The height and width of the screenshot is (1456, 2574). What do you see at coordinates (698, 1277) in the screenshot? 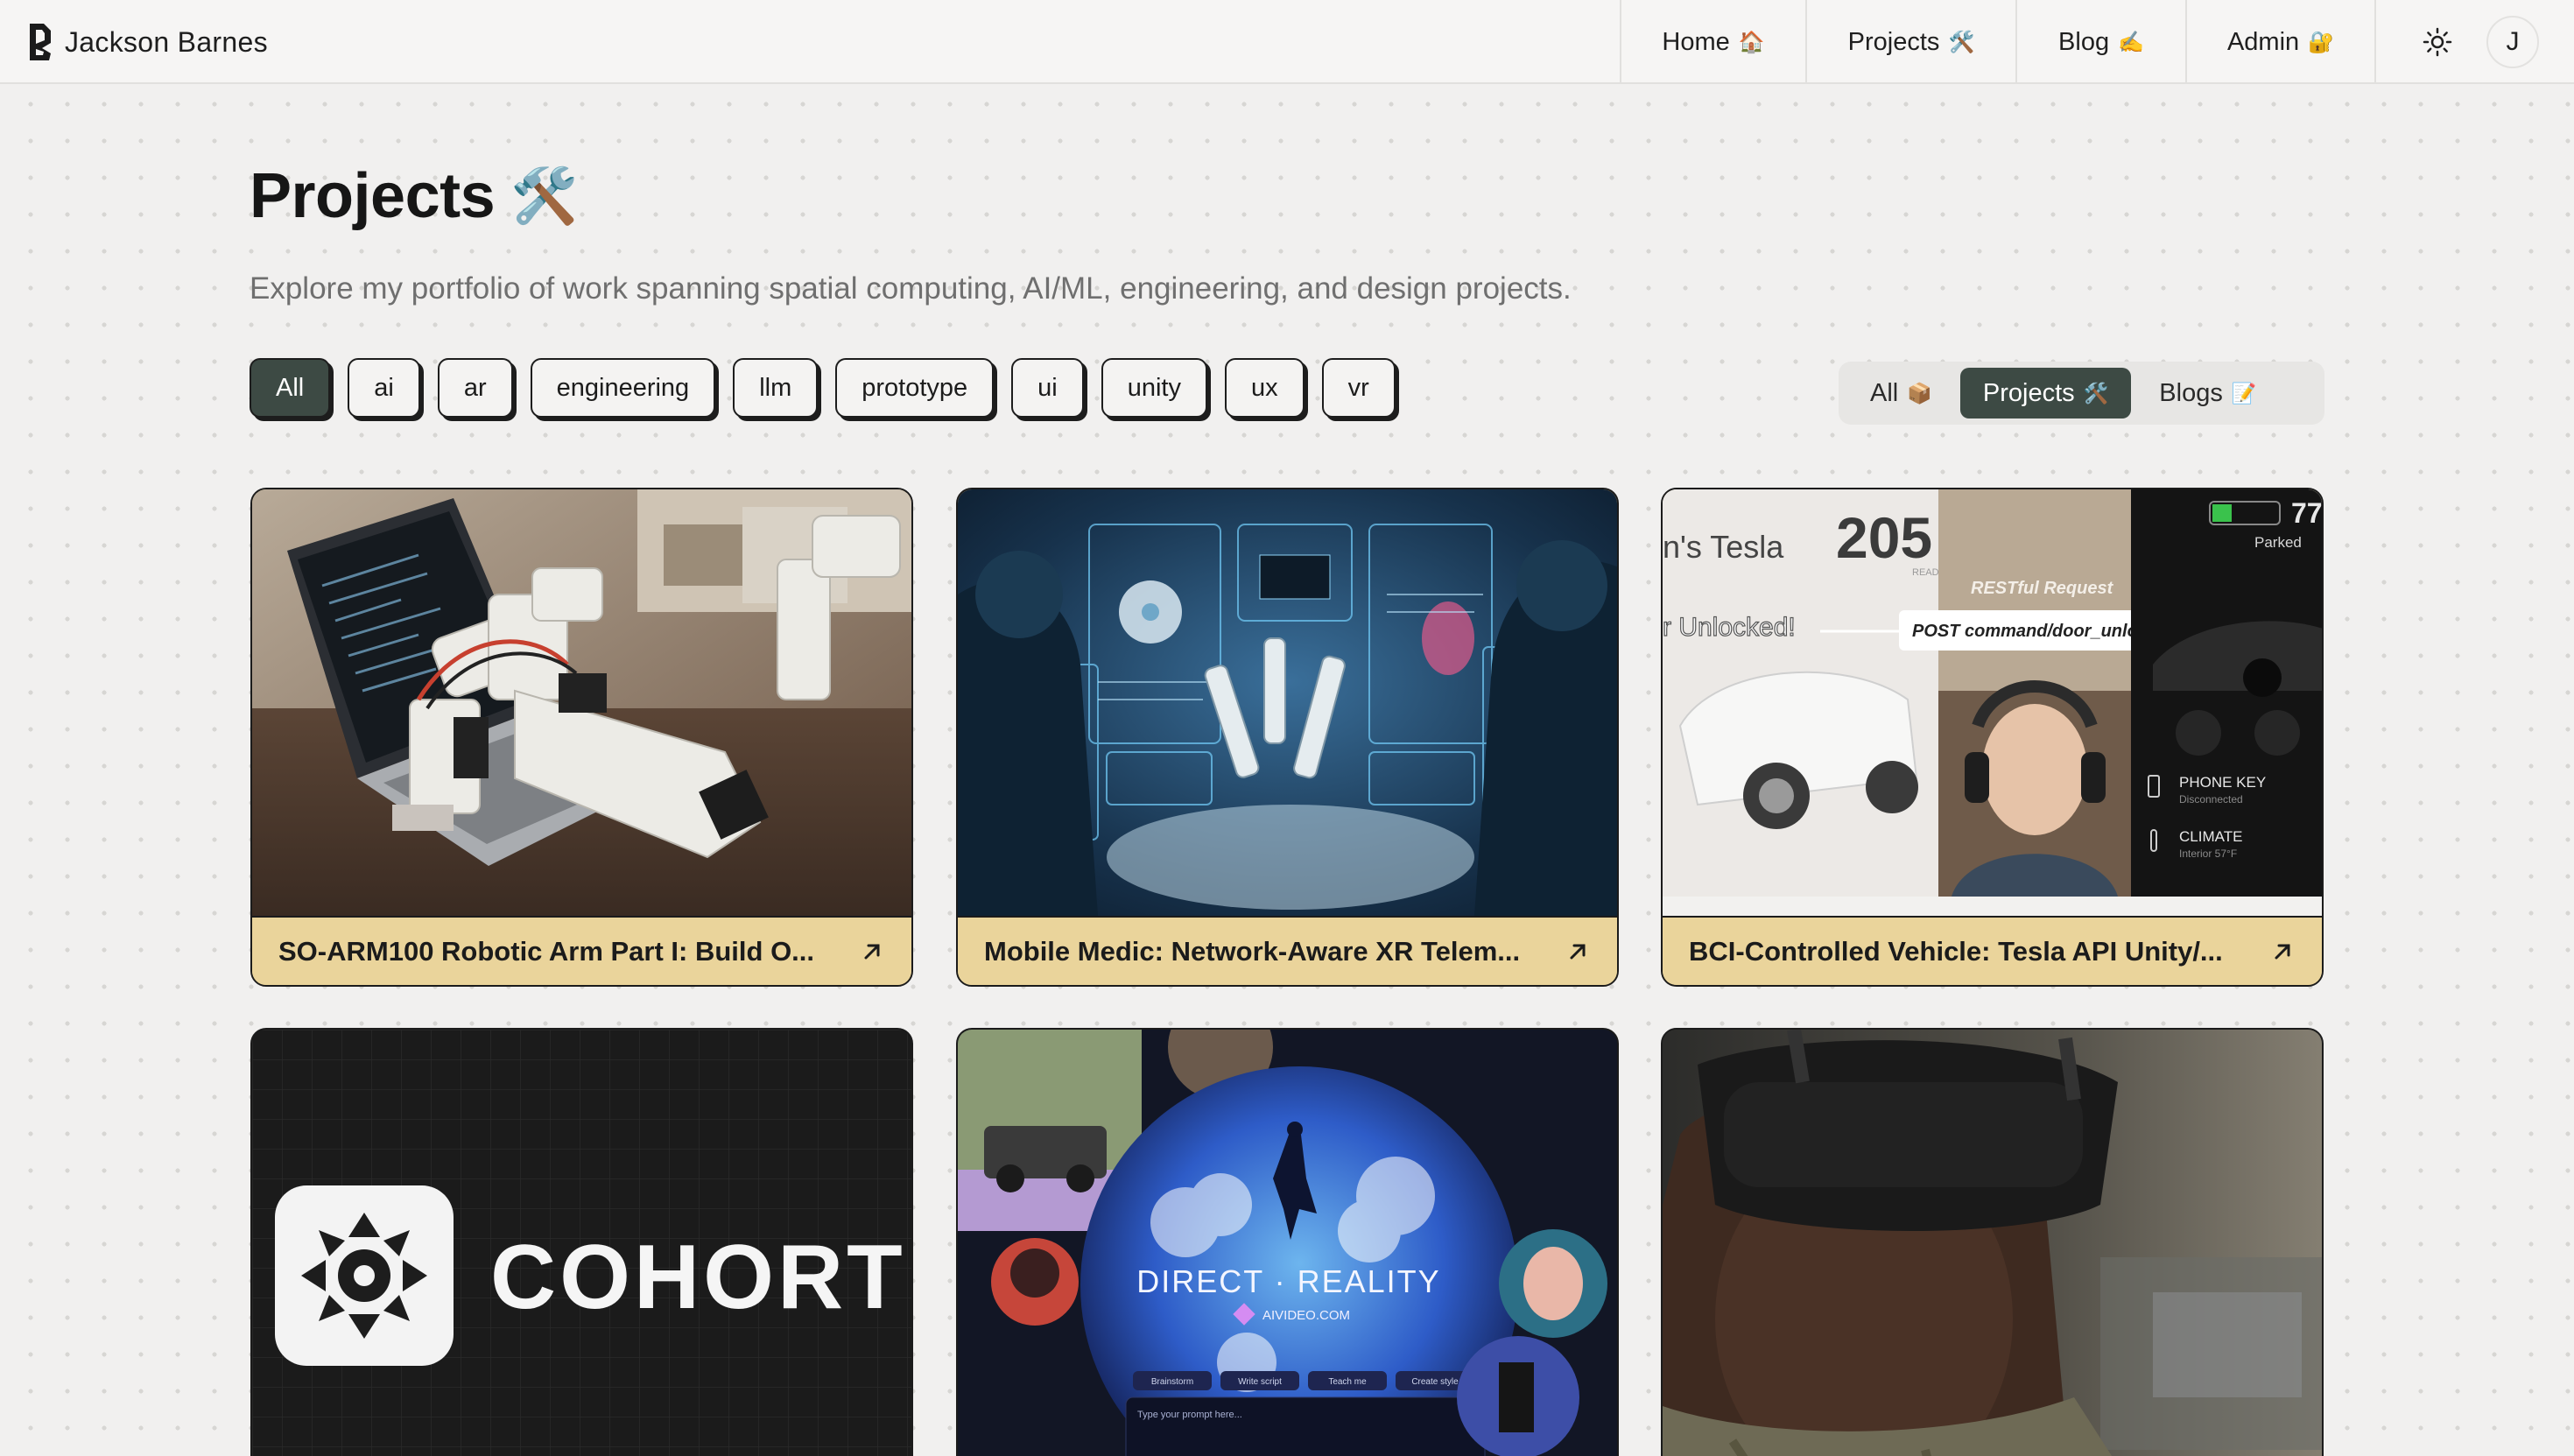
I see `cohort-wordmark: COHORT` at bounding box center [698, 1277].